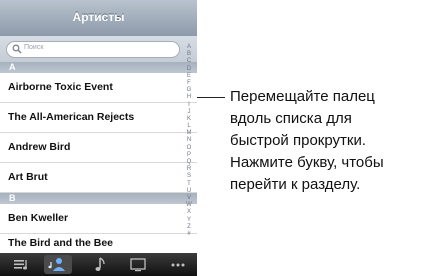  What do you see at coordinates (189, 169) in the screenshot?
I see `index-letter: R` at bounding box center [189, 169].